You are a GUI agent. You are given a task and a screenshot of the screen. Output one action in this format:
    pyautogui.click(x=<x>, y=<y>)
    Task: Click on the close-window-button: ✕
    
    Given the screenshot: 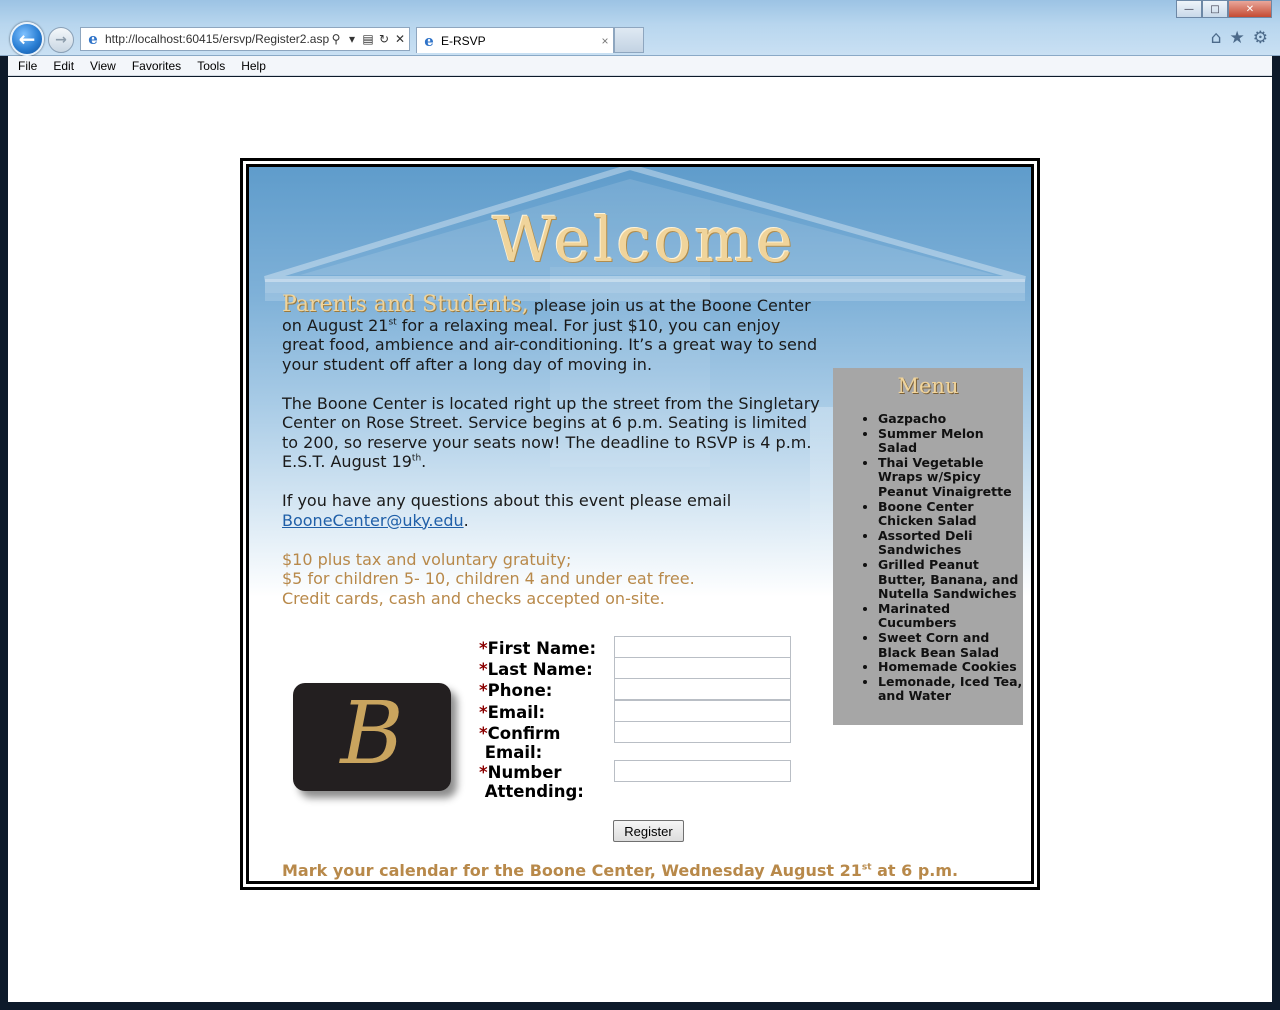 What is the action you would take?
    pyautogui.click(x=1250, y=9)
    